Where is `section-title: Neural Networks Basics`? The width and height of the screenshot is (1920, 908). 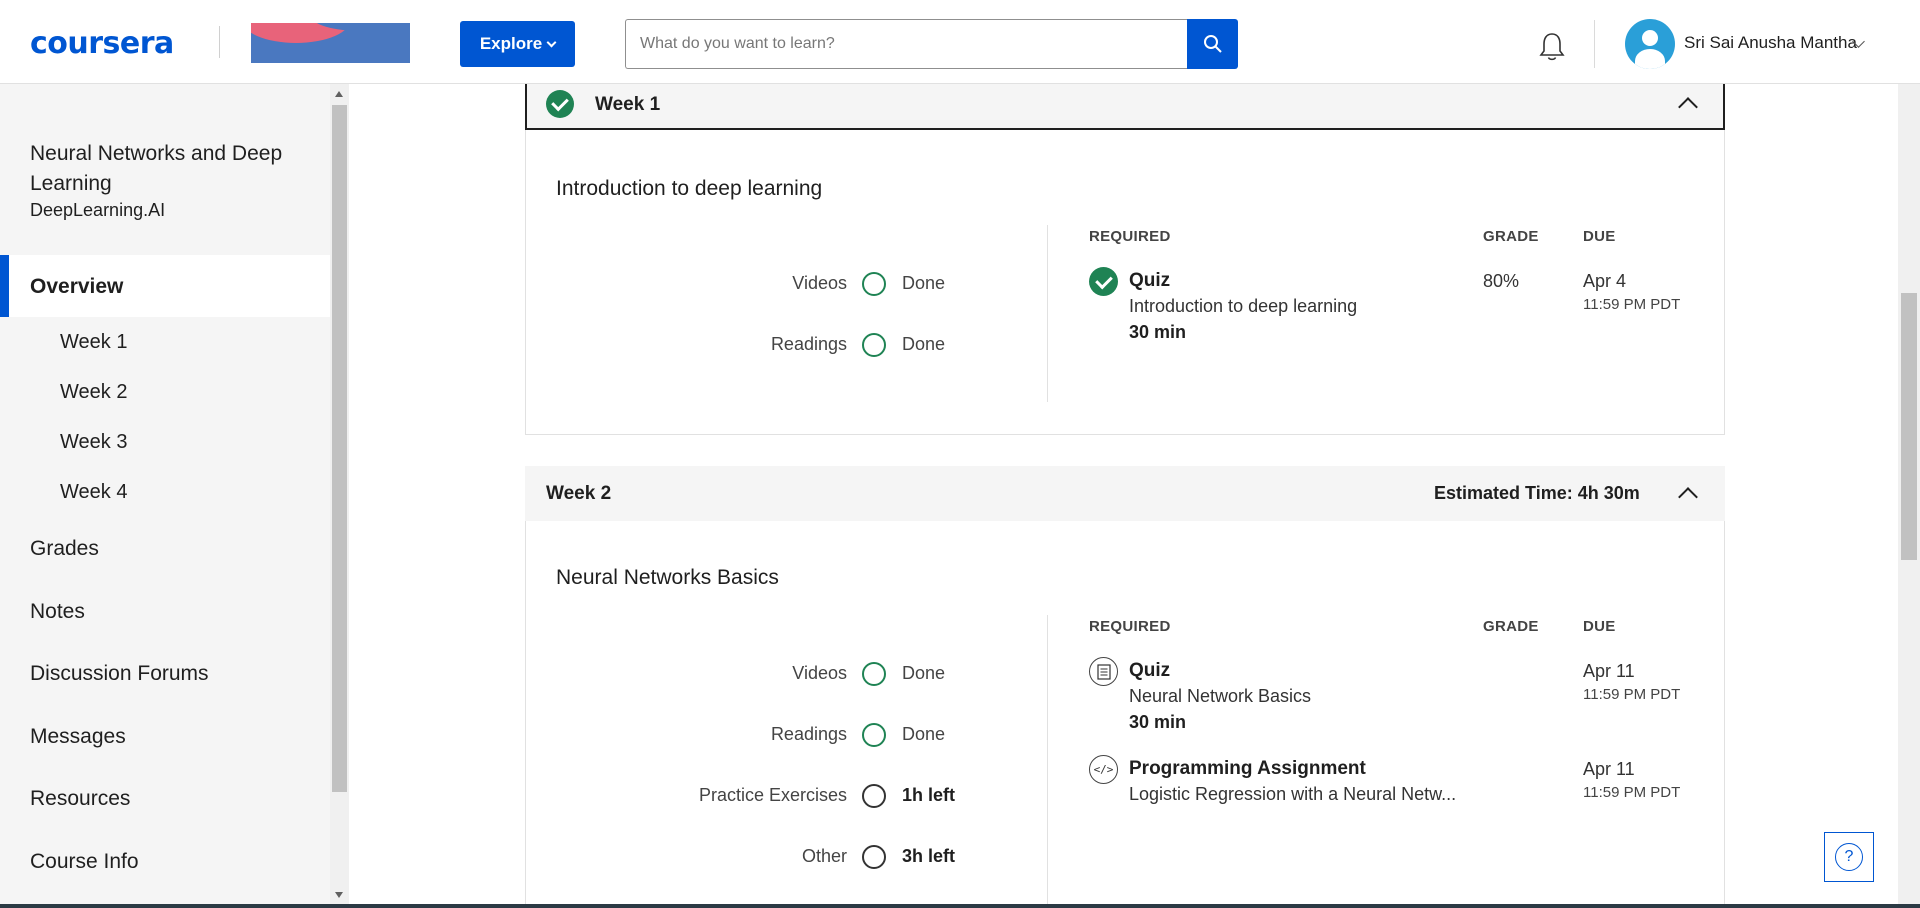 section-title: Neural Networks Basics is located at coordinates (667, 578).